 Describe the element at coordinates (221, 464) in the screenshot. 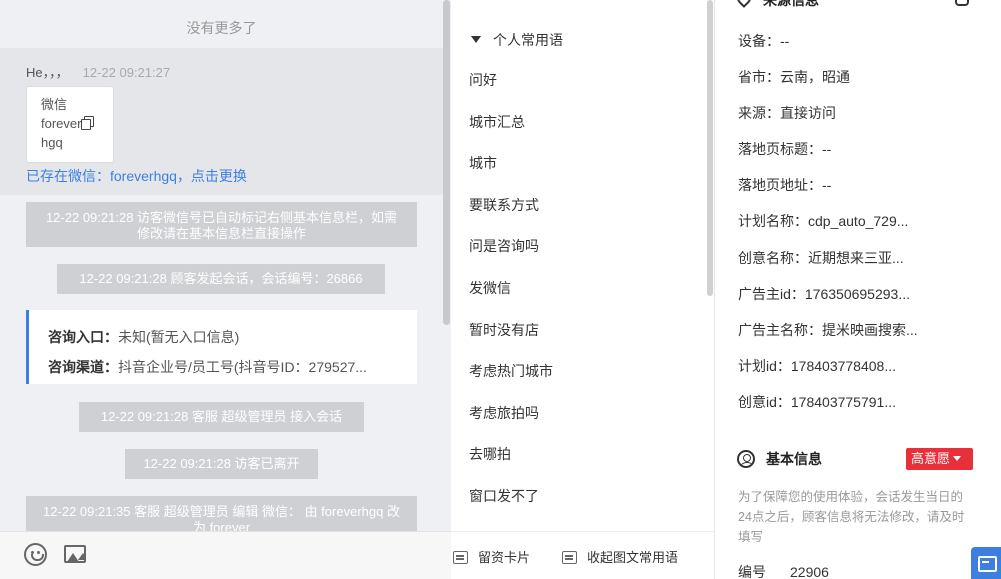

I see `system-message: 12-22 09:21:28 访客已离开` at that location.